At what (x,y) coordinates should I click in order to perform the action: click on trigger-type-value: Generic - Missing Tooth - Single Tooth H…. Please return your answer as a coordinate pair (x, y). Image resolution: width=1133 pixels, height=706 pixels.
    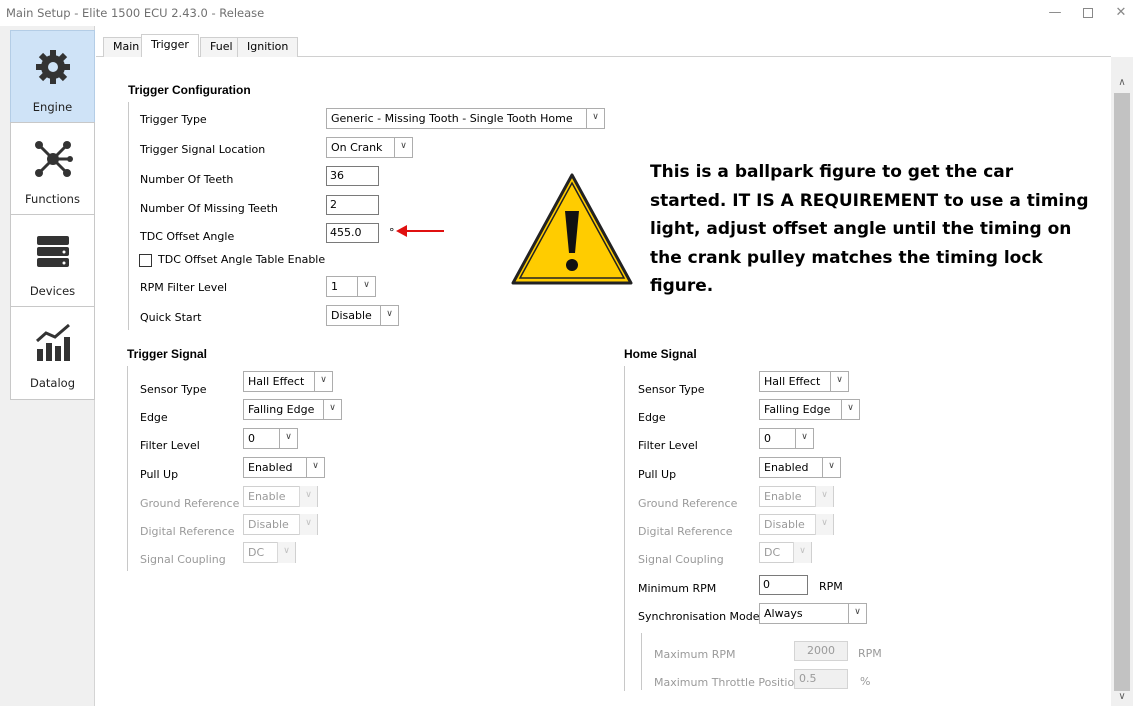
    Looking at the image, I should click on (452, 118).